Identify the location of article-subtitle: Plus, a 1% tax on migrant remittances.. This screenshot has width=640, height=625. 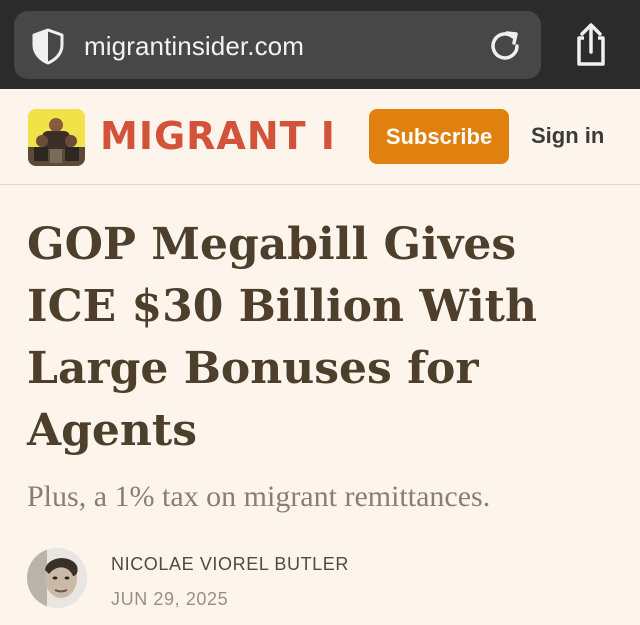
(259, 496).